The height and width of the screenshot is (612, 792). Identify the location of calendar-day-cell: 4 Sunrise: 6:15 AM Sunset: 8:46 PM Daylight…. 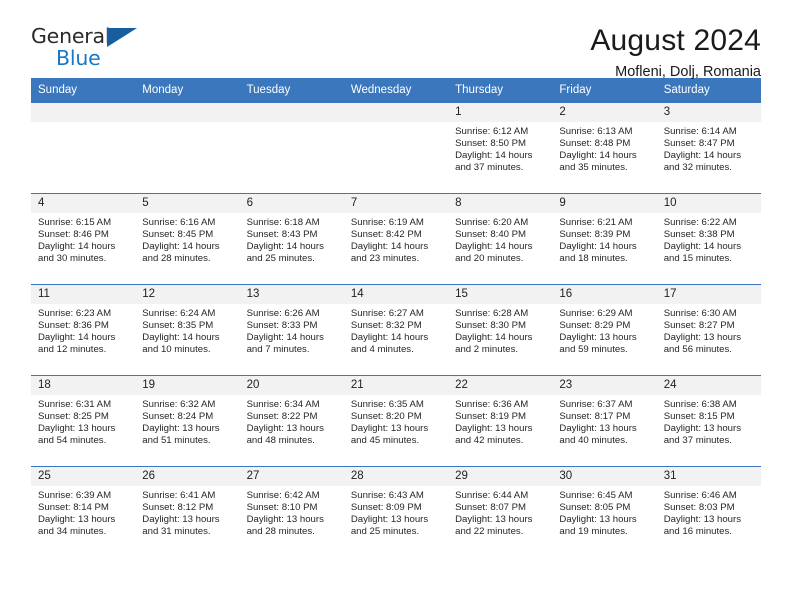
(83, 239).